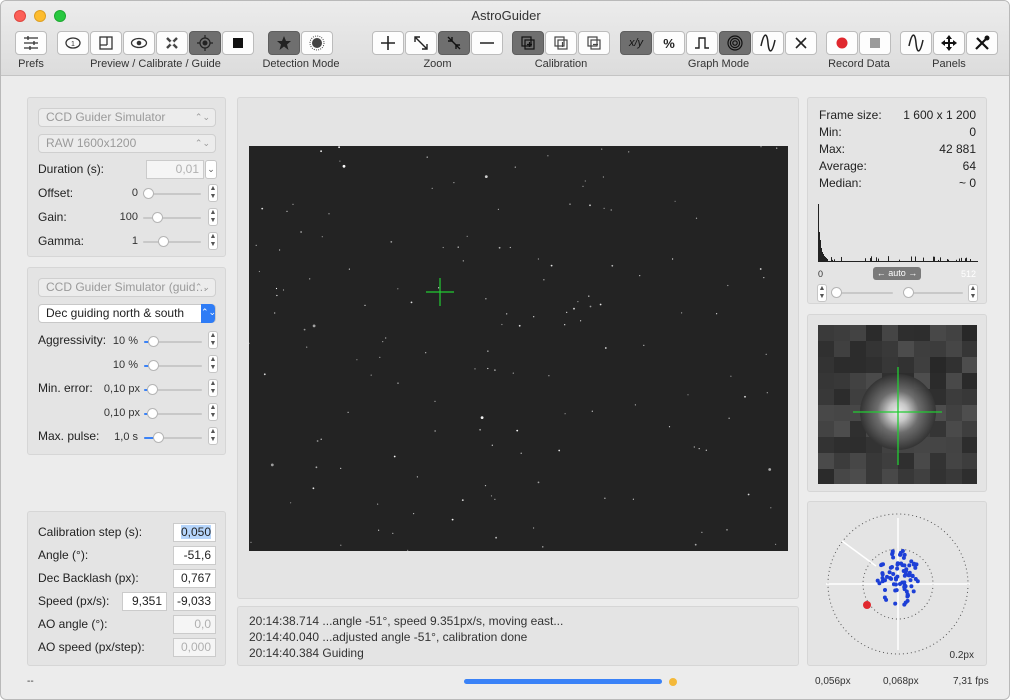  Describe the element at coordinates (172, 193) in the screenshot. I see `offset-slider` at that location.